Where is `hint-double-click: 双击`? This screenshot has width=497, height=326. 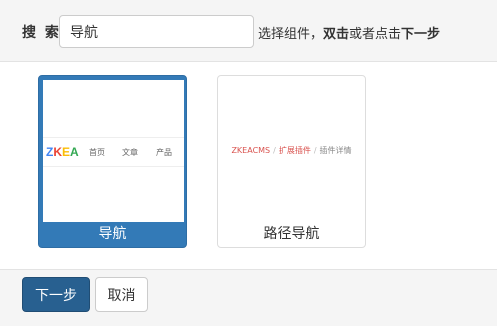 hint-double-click: 双击 is located at coordinates (336, 34).